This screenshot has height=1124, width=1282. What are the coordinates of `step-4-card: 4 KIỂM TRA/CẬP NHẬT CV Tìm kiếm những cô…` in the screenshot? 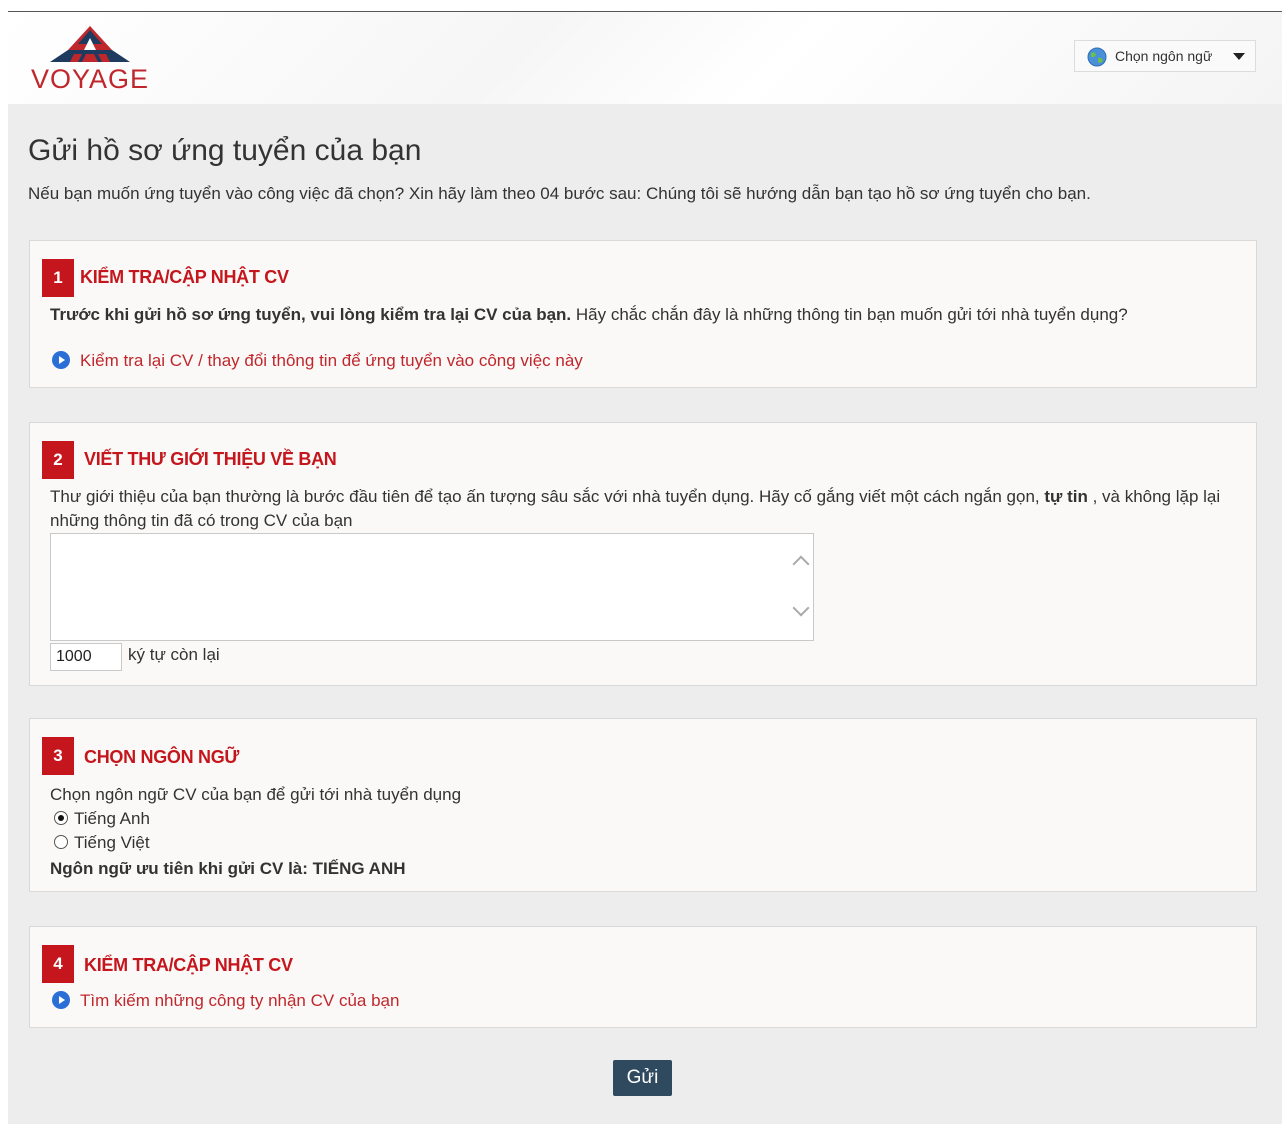 It's located at (643, 977).